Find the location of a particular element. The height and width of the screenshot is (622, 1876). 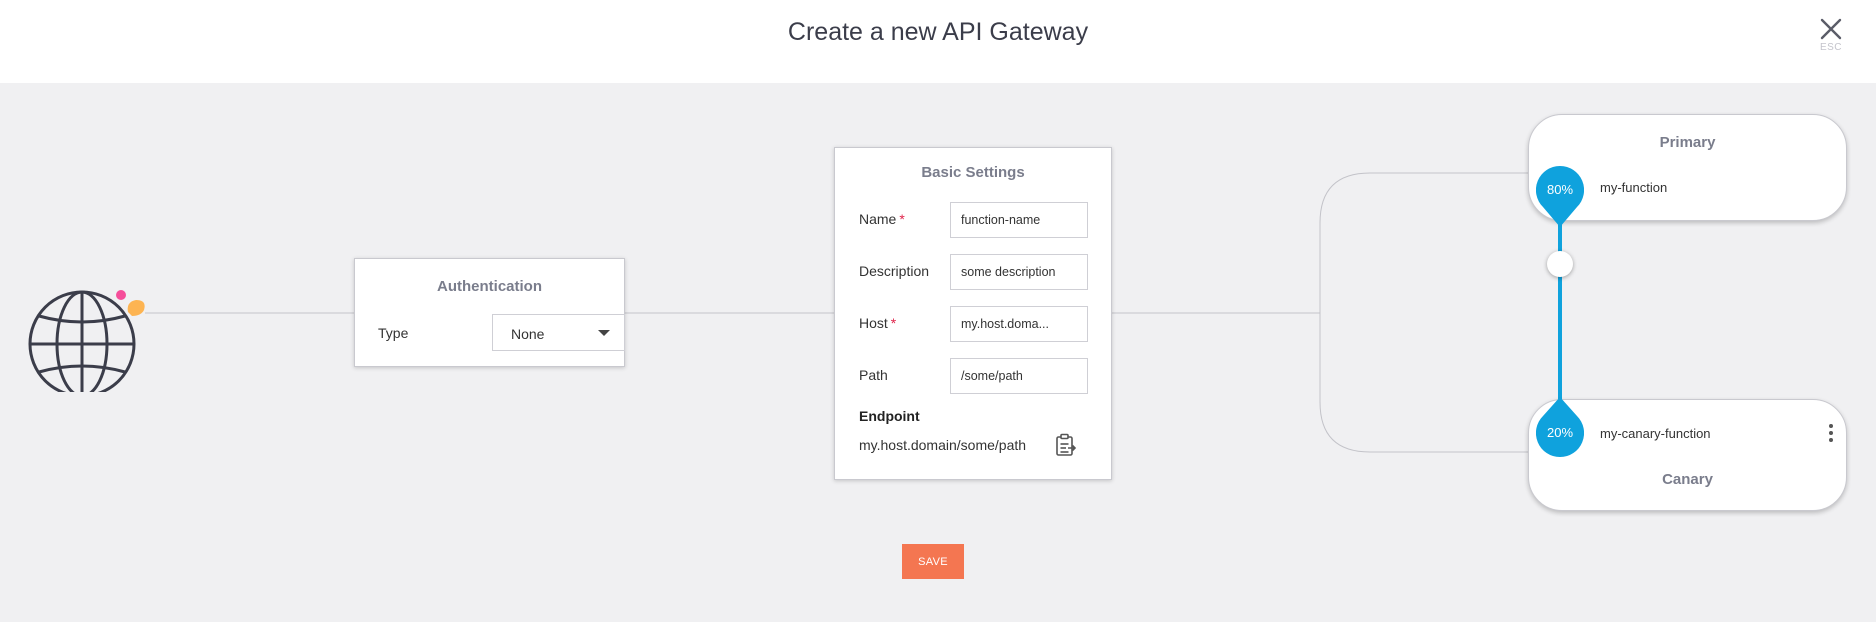

basic-settings-title: Basic Settings is located at coordinates (973, 172).